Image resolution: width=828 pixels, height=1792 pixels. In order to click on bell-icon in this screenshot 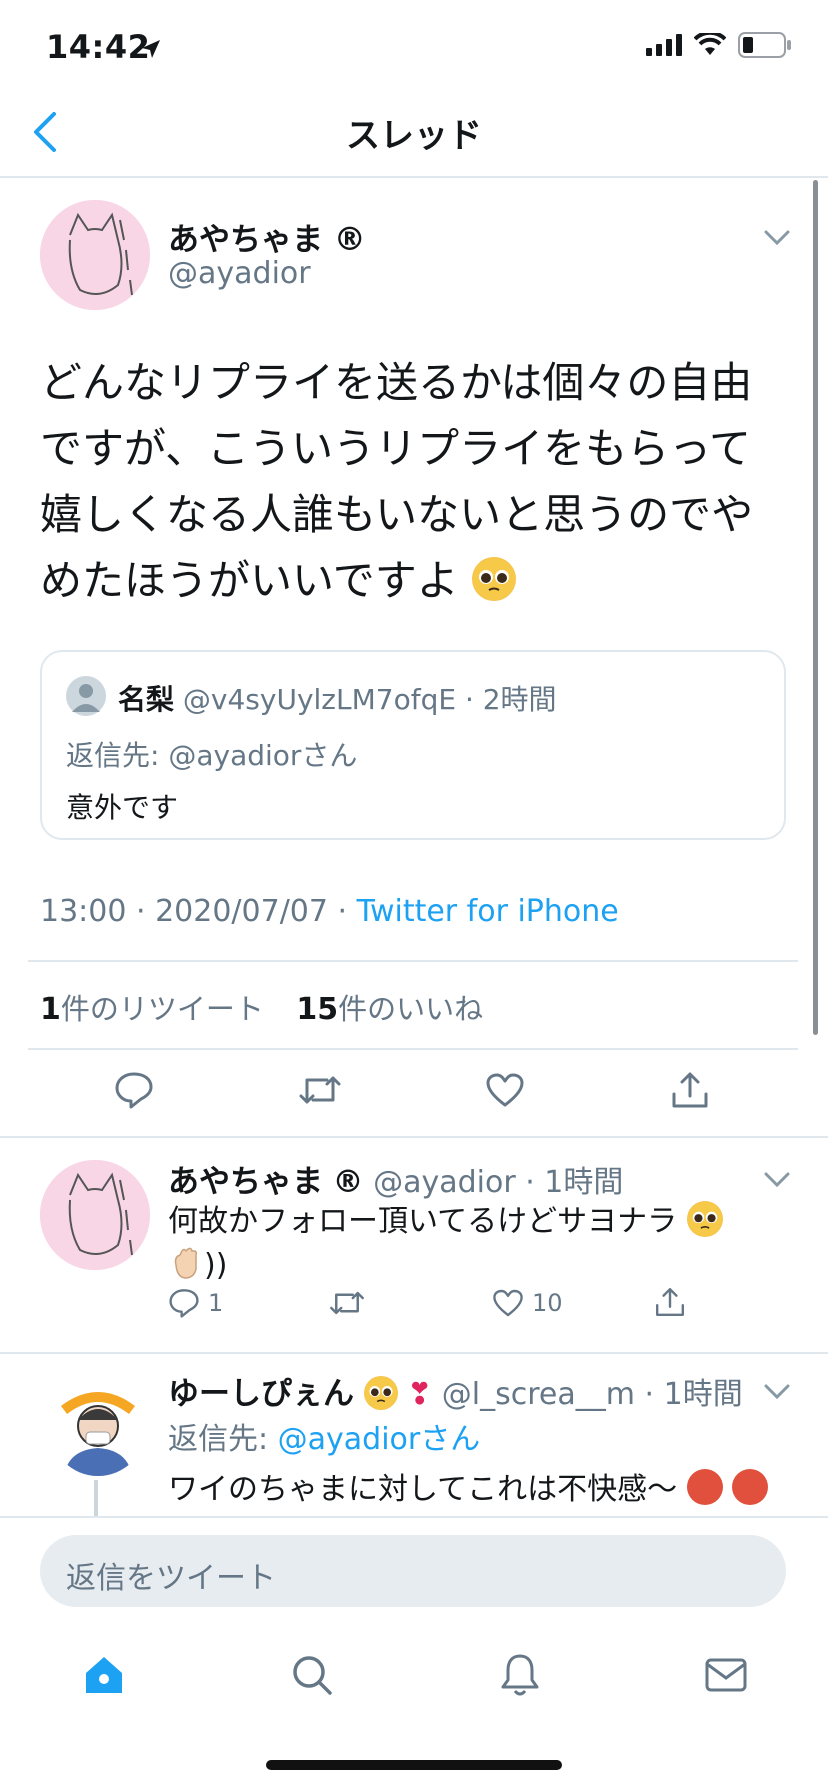, I will do `click(520, 1675)`.